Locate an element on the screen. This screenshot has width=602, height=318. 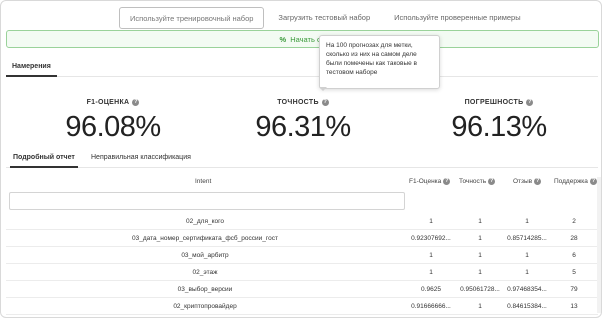
column-header-f1: F1-Оценка ? is located at coordinates (430, 181).